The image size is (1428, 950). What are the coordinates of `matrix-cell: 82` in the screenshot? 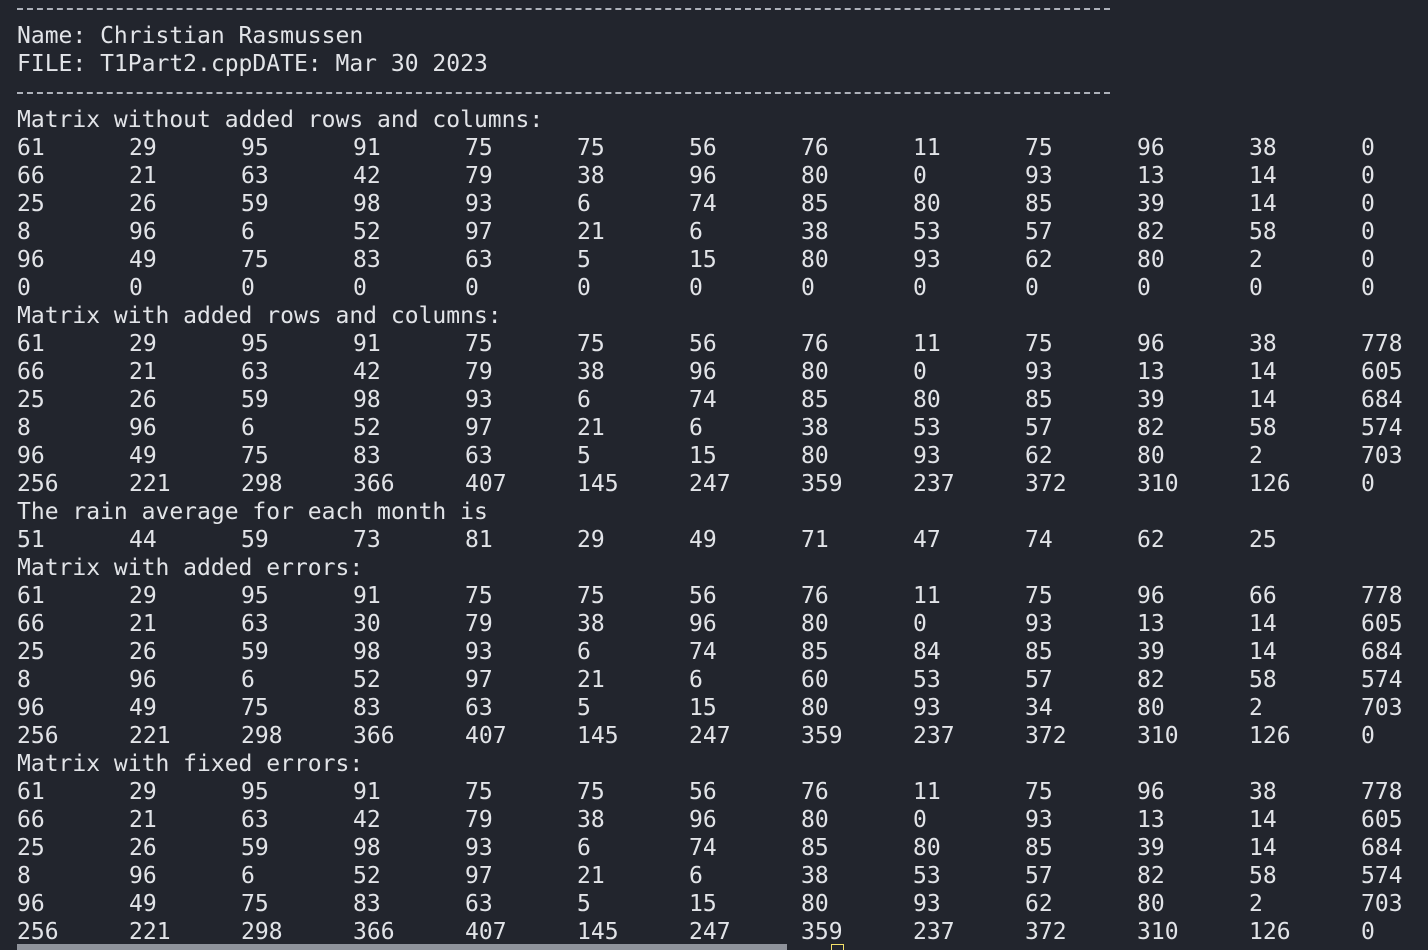 It's located at (1151, 680).